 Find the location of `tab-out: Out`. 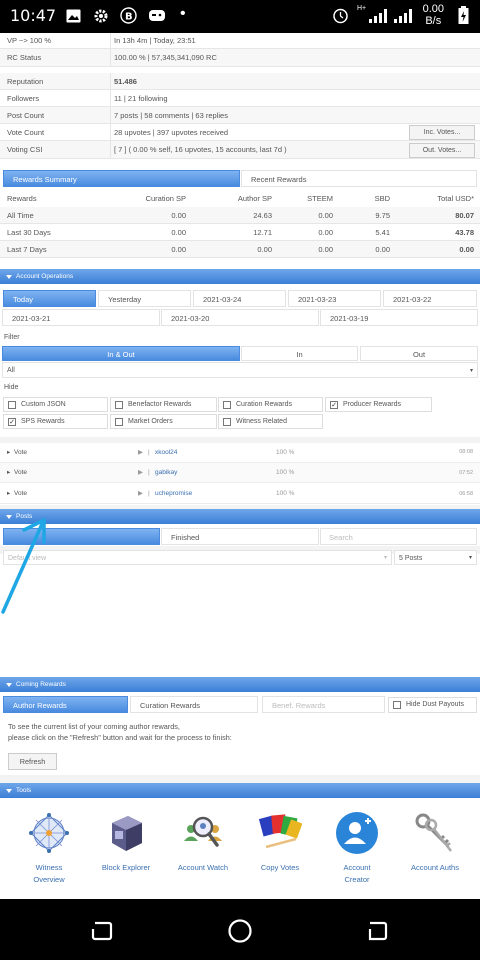

tab-out: Out is located at coordinates (419, 353).